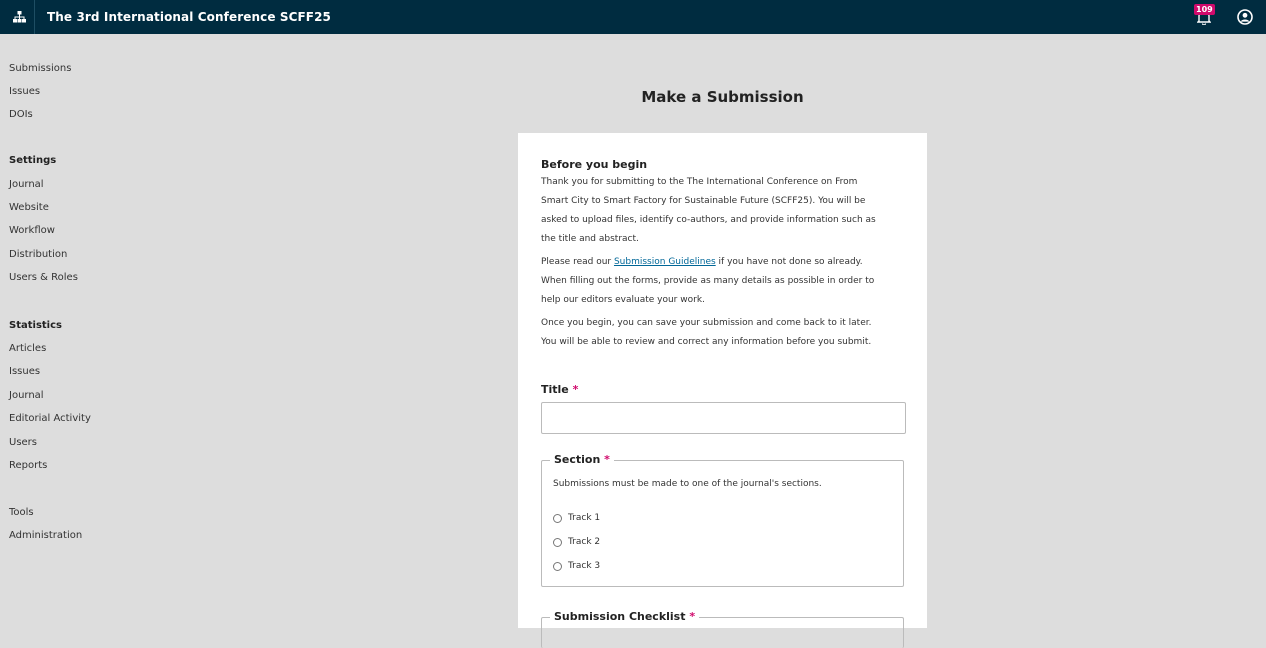 This screenshot has height=648, width=1266. I want to click on sidebar-item-workflow: Workflow, so click(32, 231).